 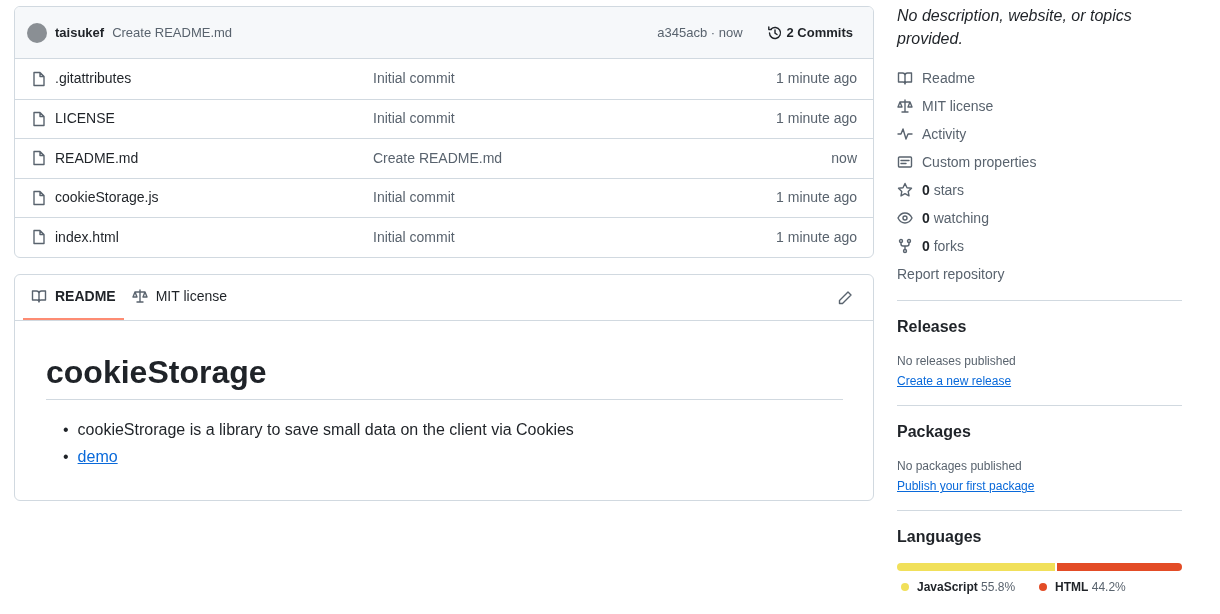 What do you see at coordinates (1039, 246) in the screenshot?
I see `about-link: 0 forks` at bounding box center [1039, 246].